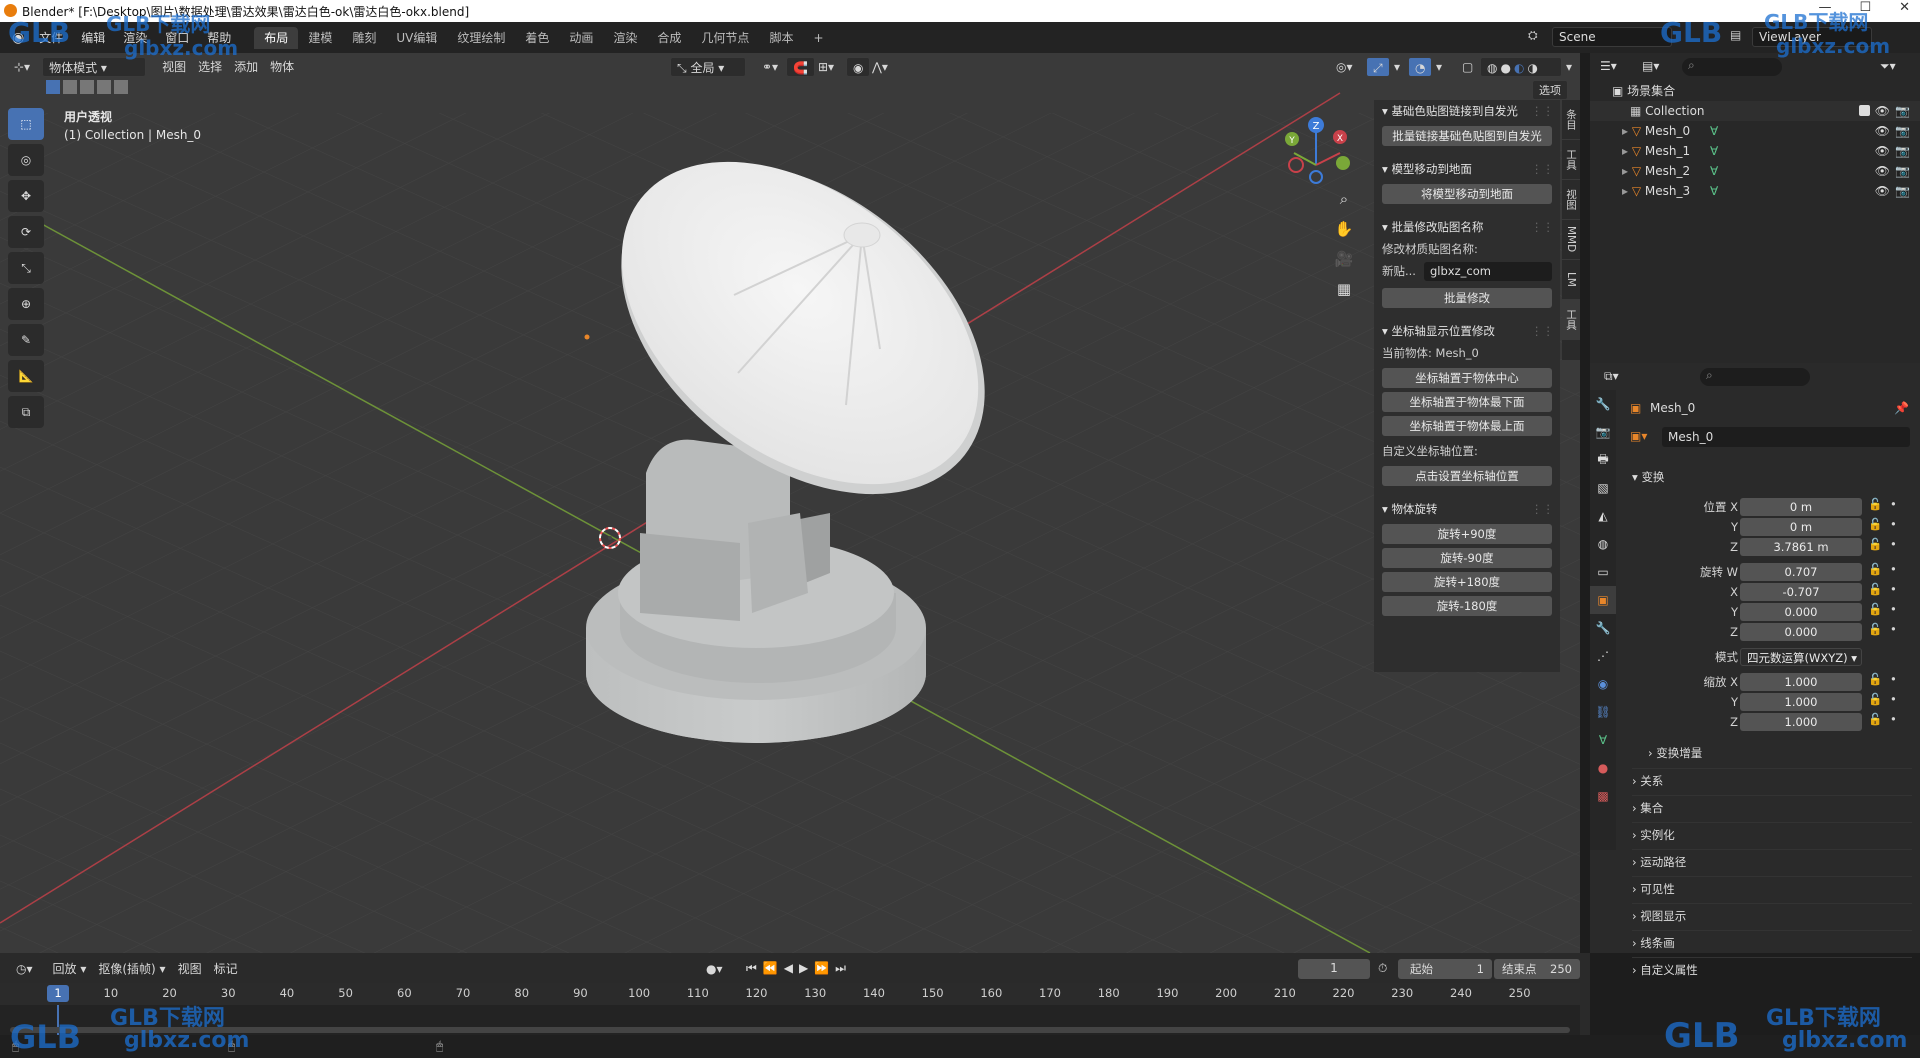 The width and height of the screenshot is (1920, 1058). What do you see at coordinates (94, 88) in the screenshot?
I see `select-mode-icons` at bounding box center [94, 88].